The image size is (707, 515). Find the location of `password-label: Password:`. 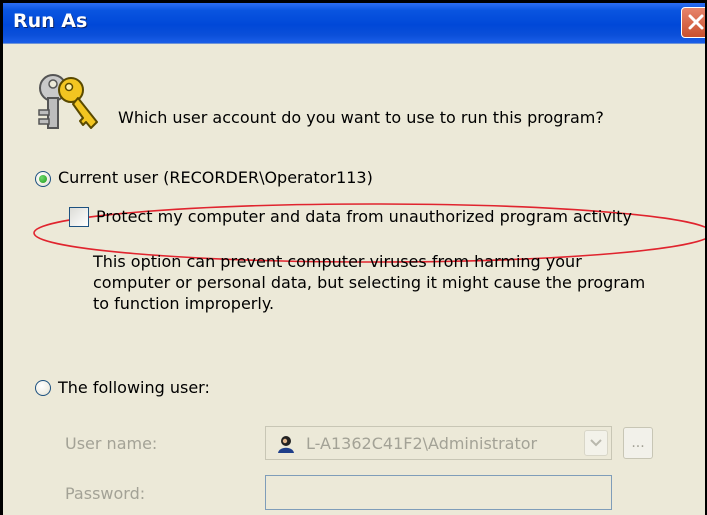

password-label: Password: is located at coordinates (105, 493).